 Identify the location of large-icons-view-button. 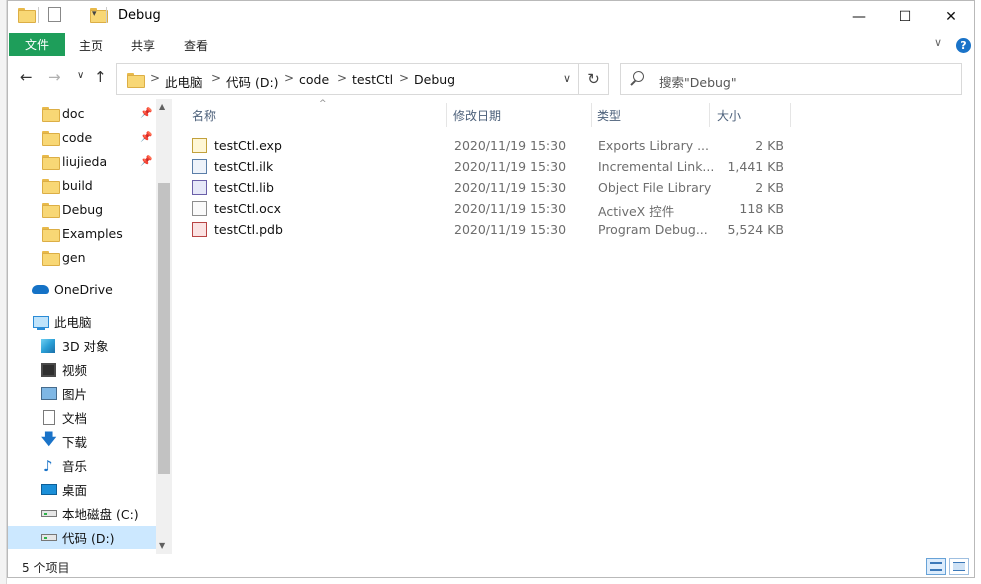
(959, 566).